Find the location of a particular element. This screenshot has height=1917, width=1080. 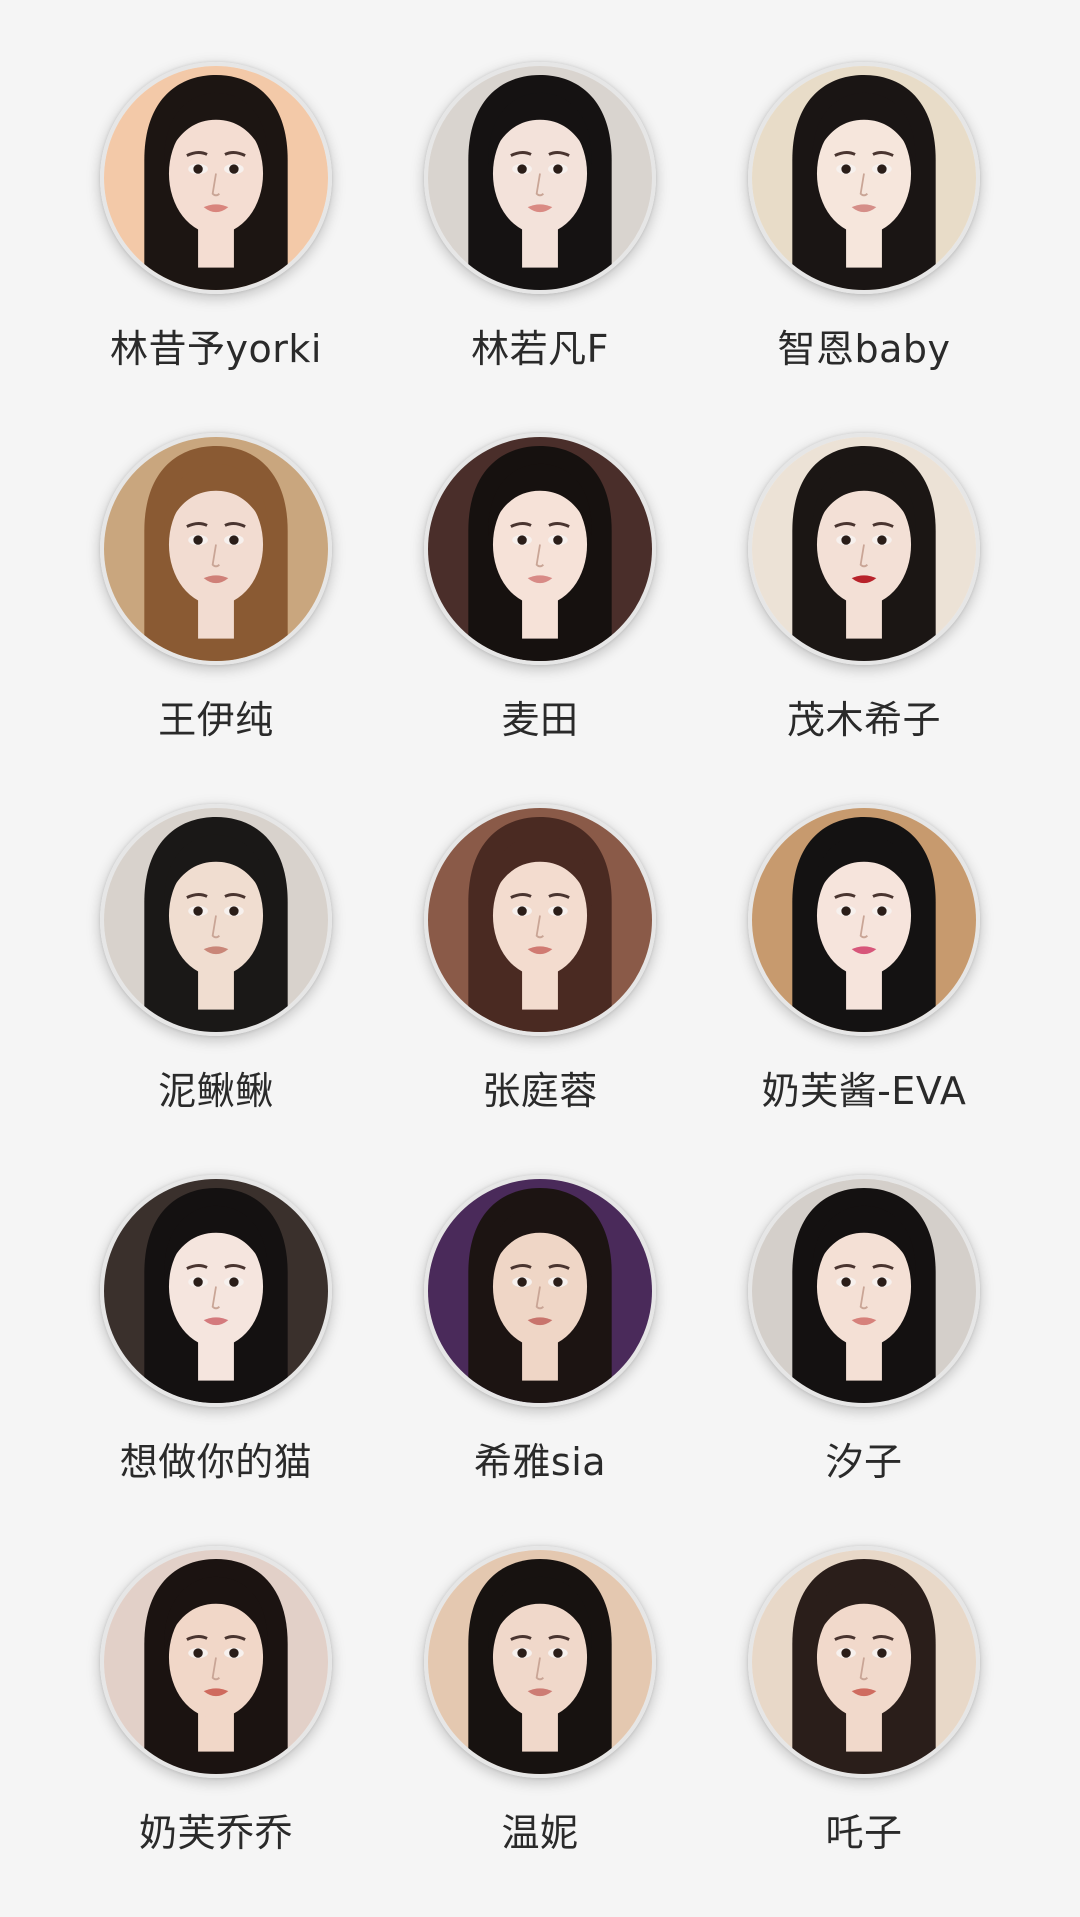

profile-name: 吒子 is located at coordinates (863, 1829).